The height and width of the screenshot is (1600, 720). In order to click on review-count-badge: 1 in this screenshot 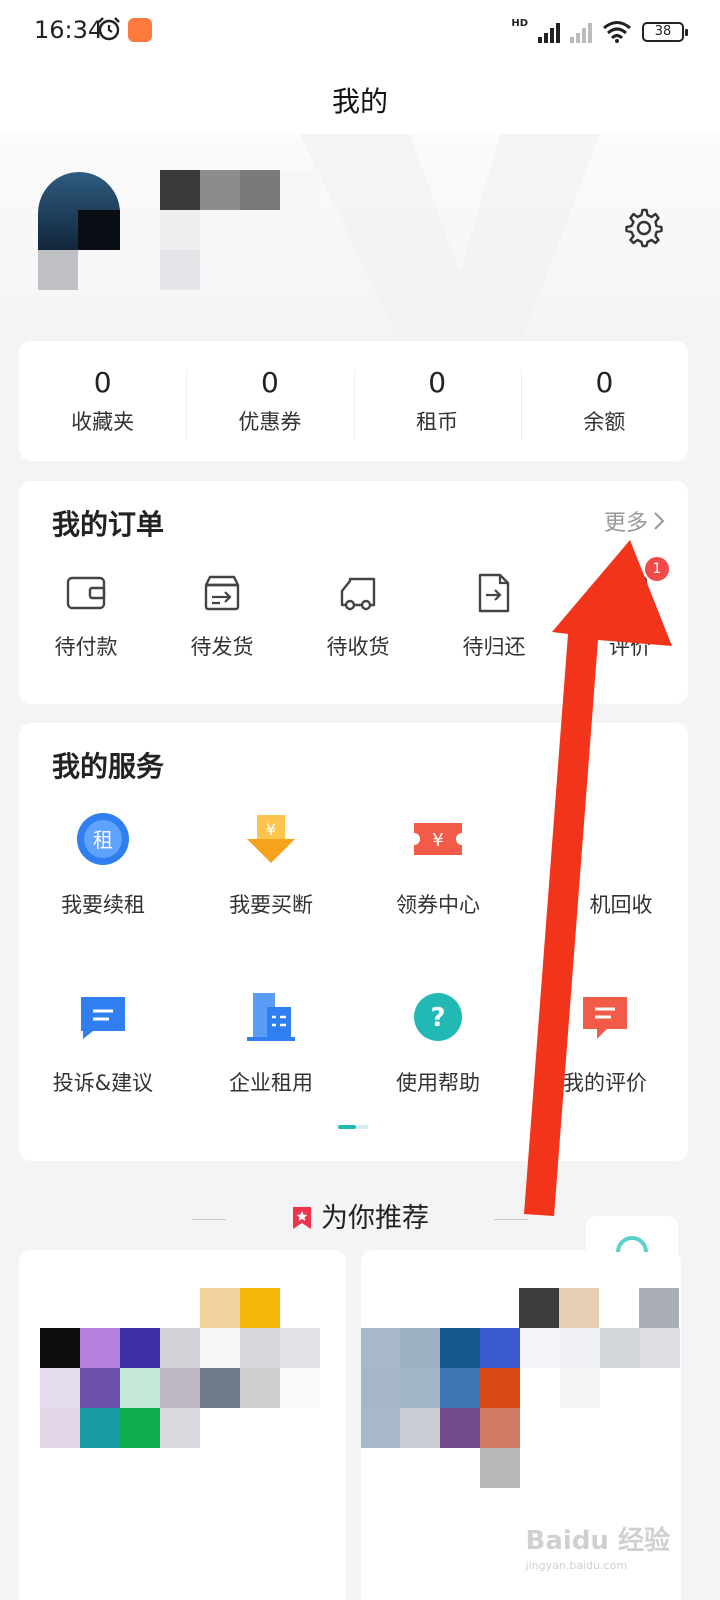, I will do `click(657, 569)`.